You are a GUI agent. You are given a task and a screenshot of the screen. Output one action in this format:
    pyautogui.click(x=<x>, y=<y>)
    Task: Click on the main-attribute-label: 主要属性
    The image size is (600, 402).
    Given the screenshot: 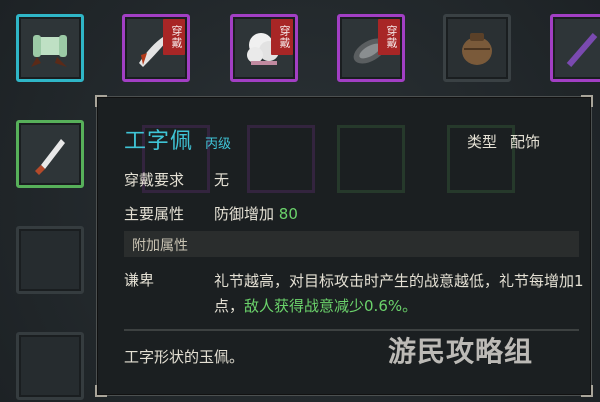 What is the action you would take?
    pyautogui.click(x=154, y=214)
    